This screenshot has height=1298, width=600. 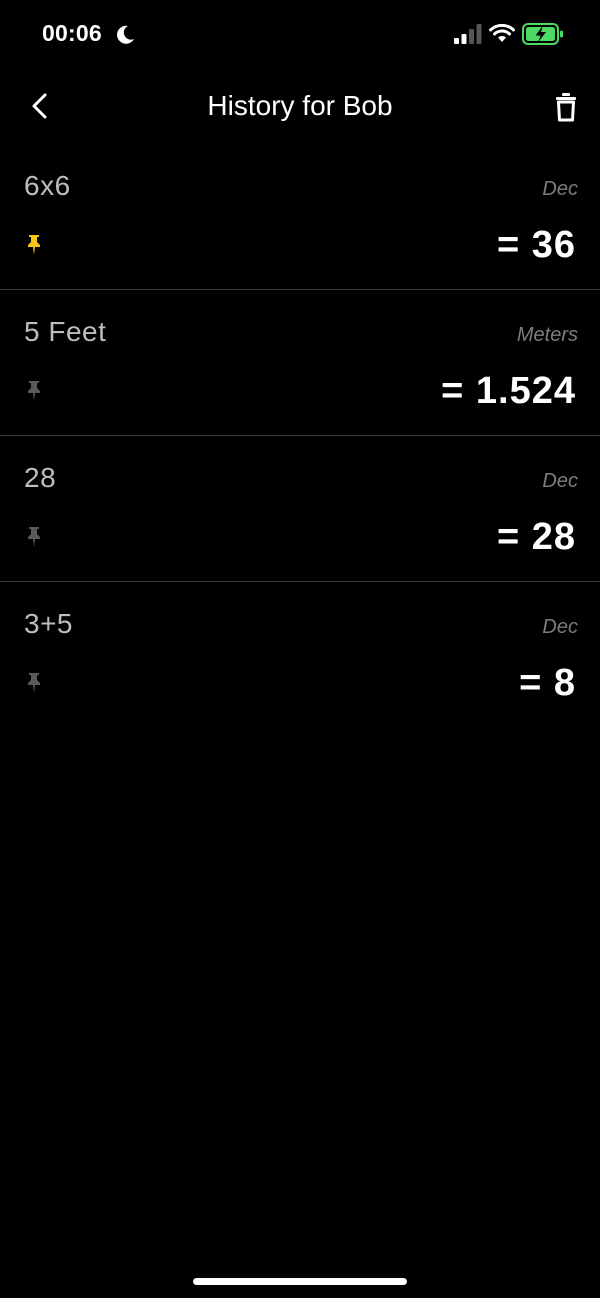 I want to click on history-unit: Meters, so click(x=547, y=335).